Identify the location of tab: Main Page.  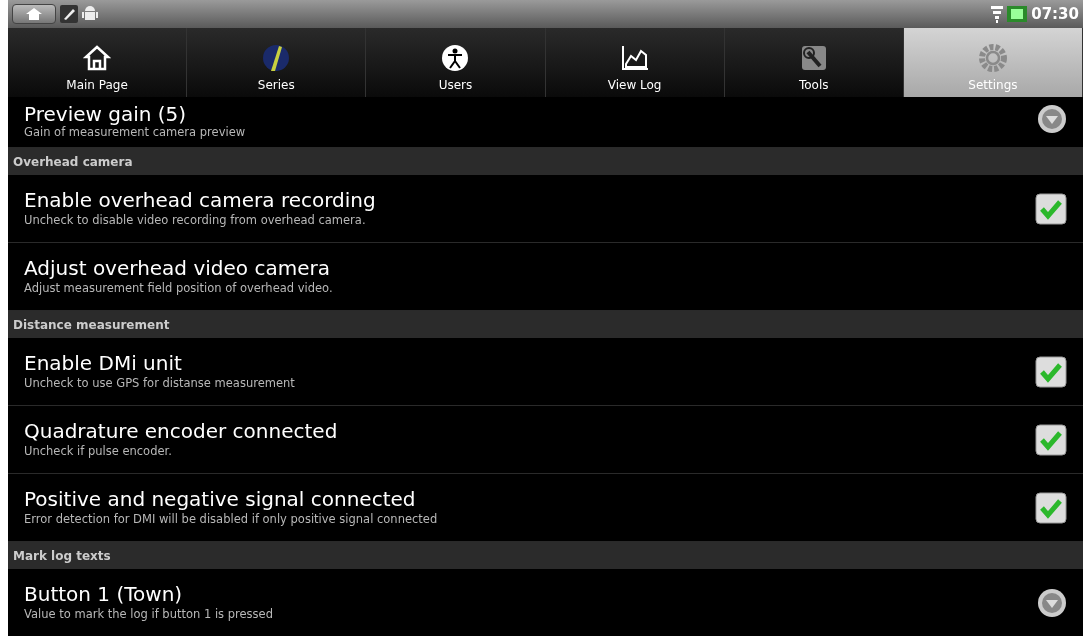
(98, 62).